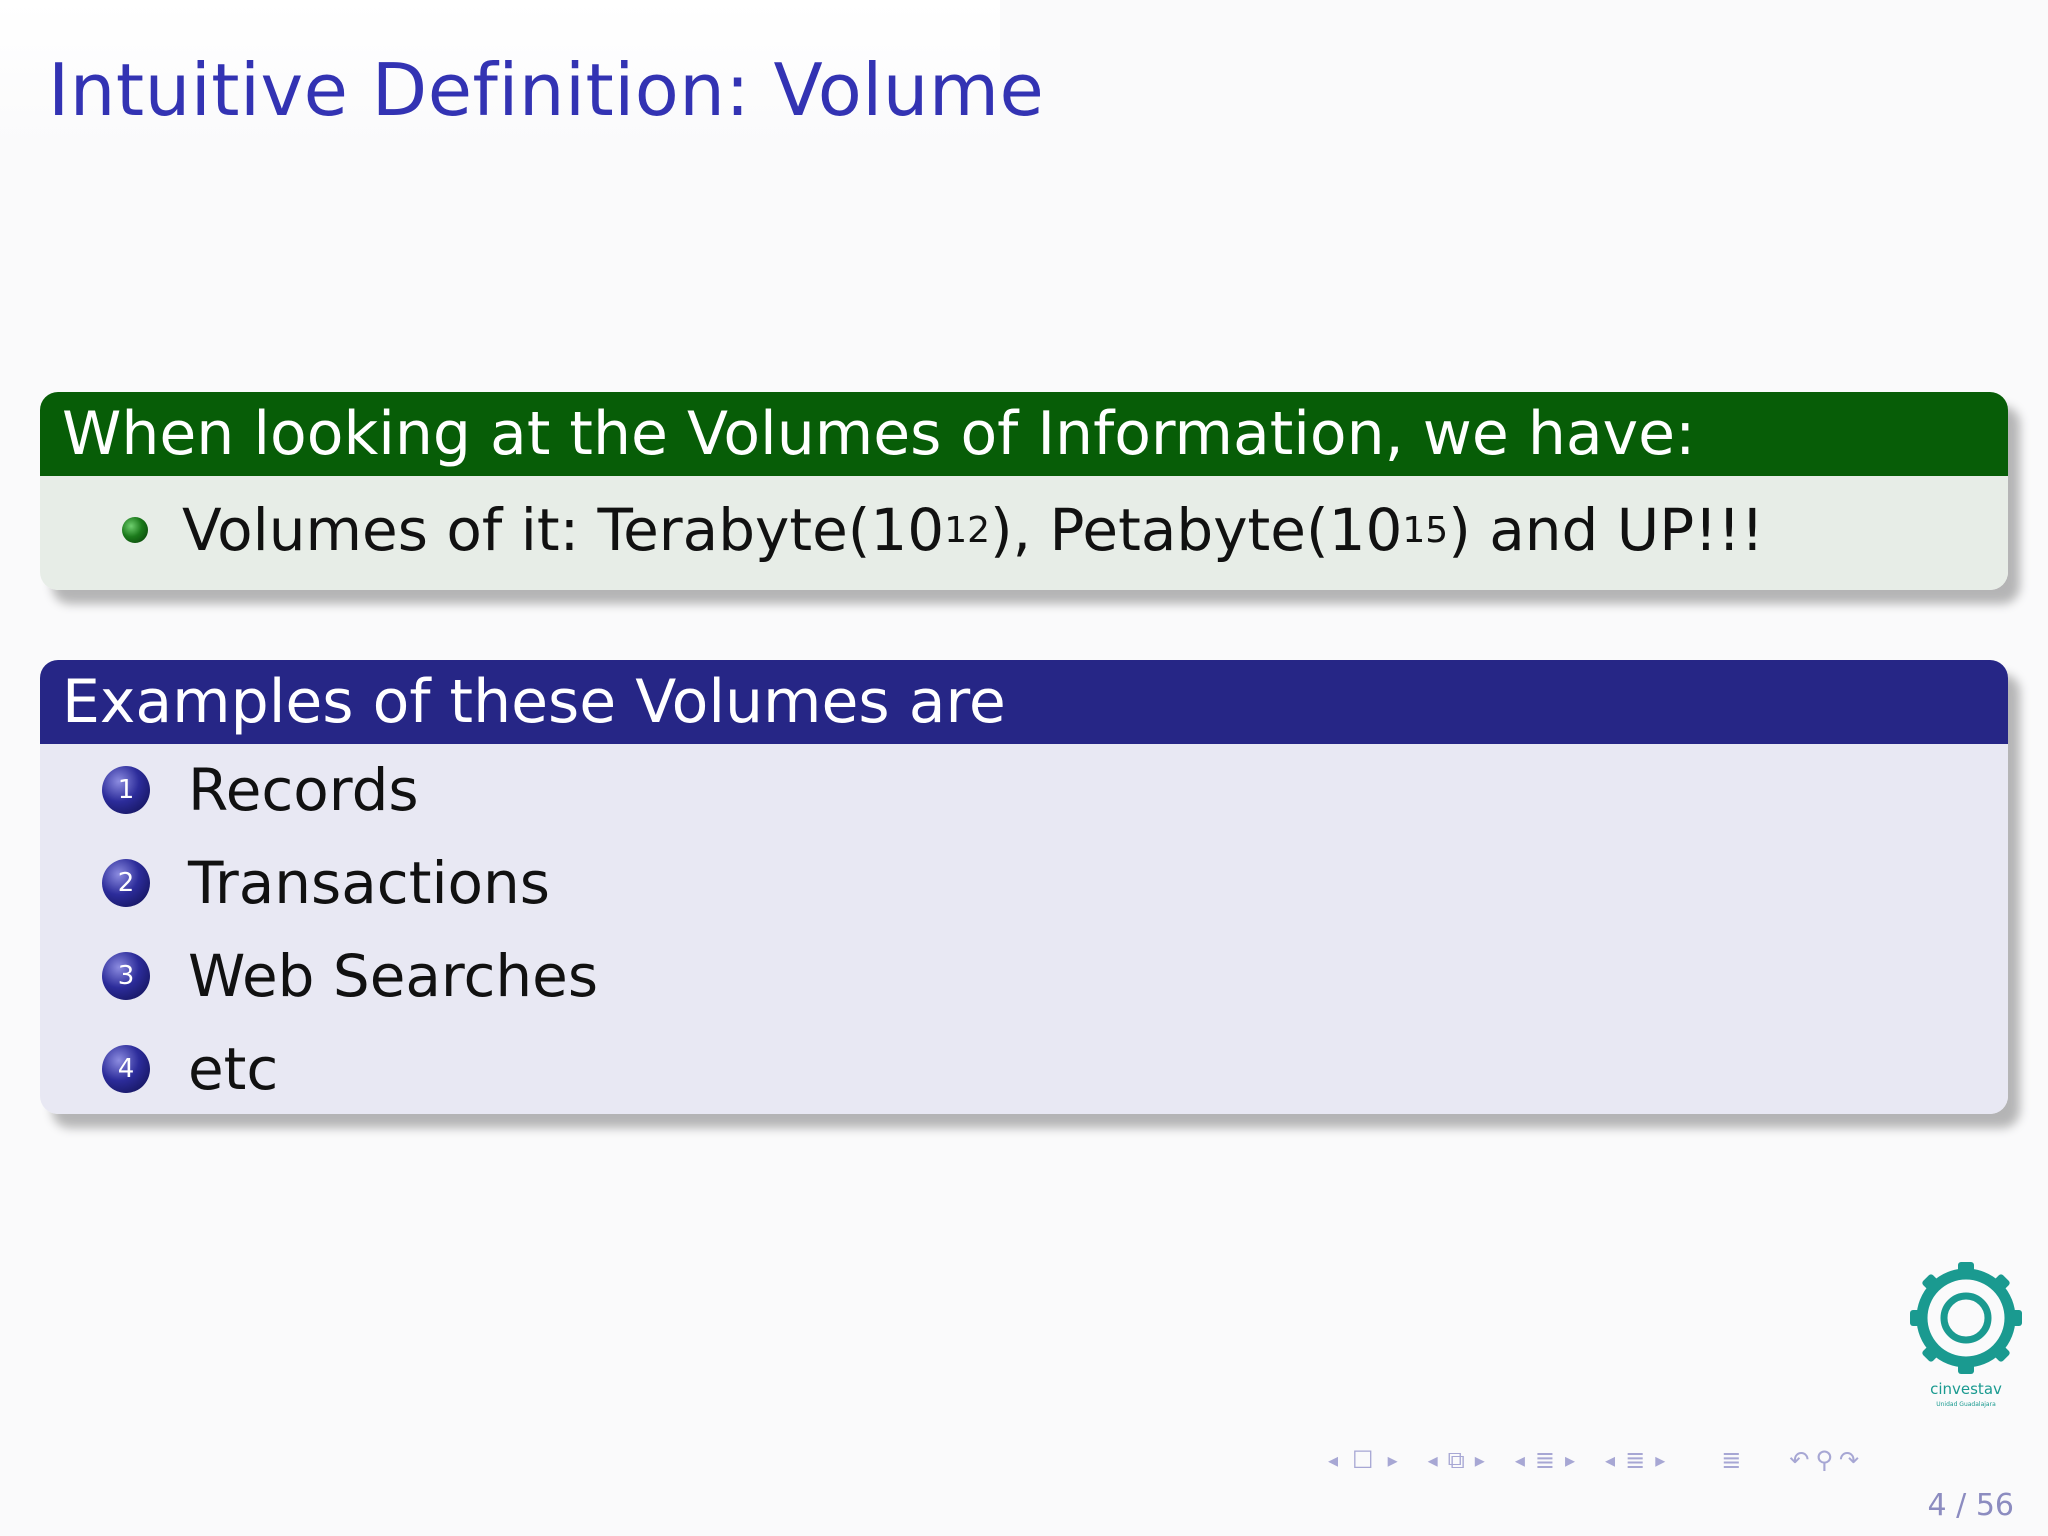  I want to click on list-item: 1 Records, so click(260, 790).